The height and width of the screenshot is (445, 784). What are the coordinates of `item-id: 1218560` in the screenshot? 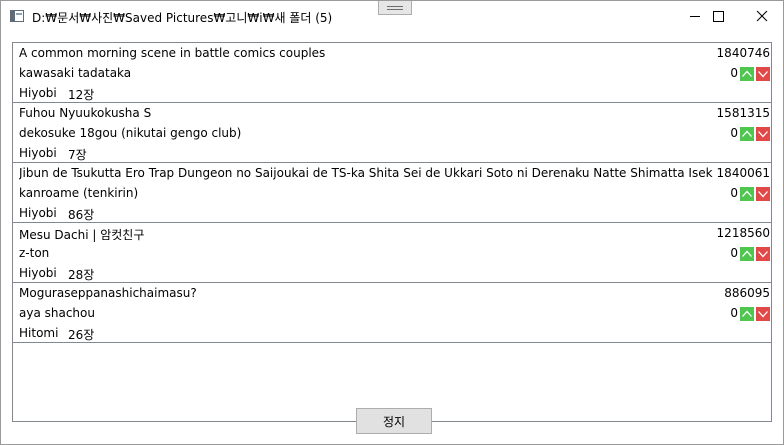 It's located at (741, 233).